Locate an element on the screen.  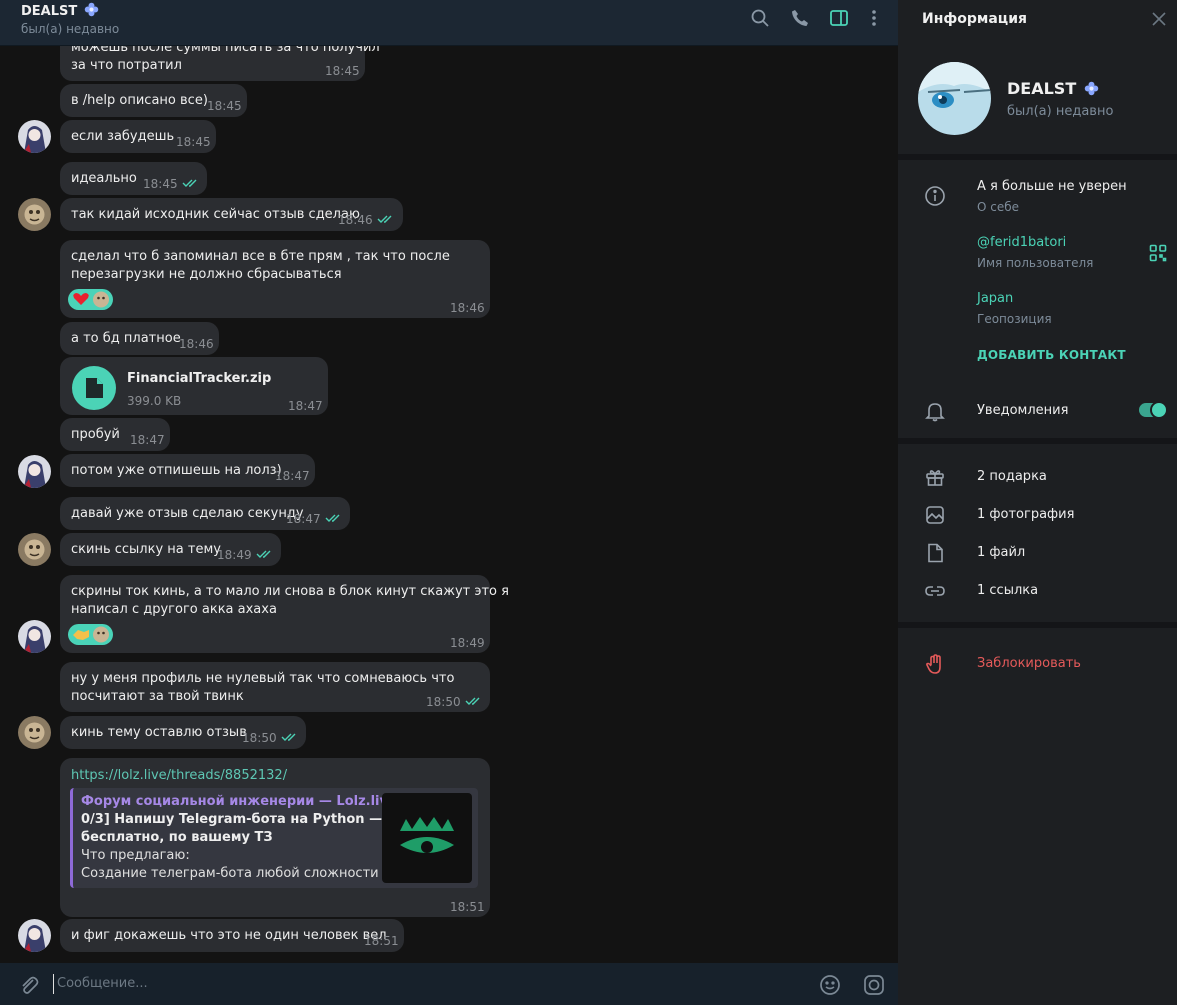
location-text: Japan is located at coordinates (995, 298).